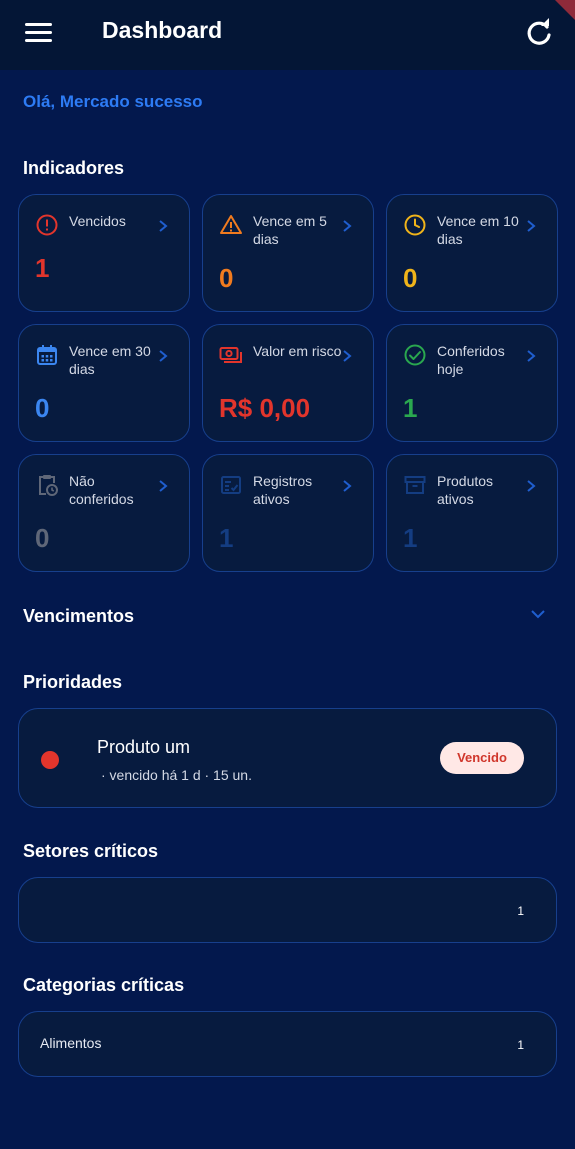  Describe the element at coordinates (73, 682) in the screenshot. I see `prioridades-title: Prioridades` at that location.